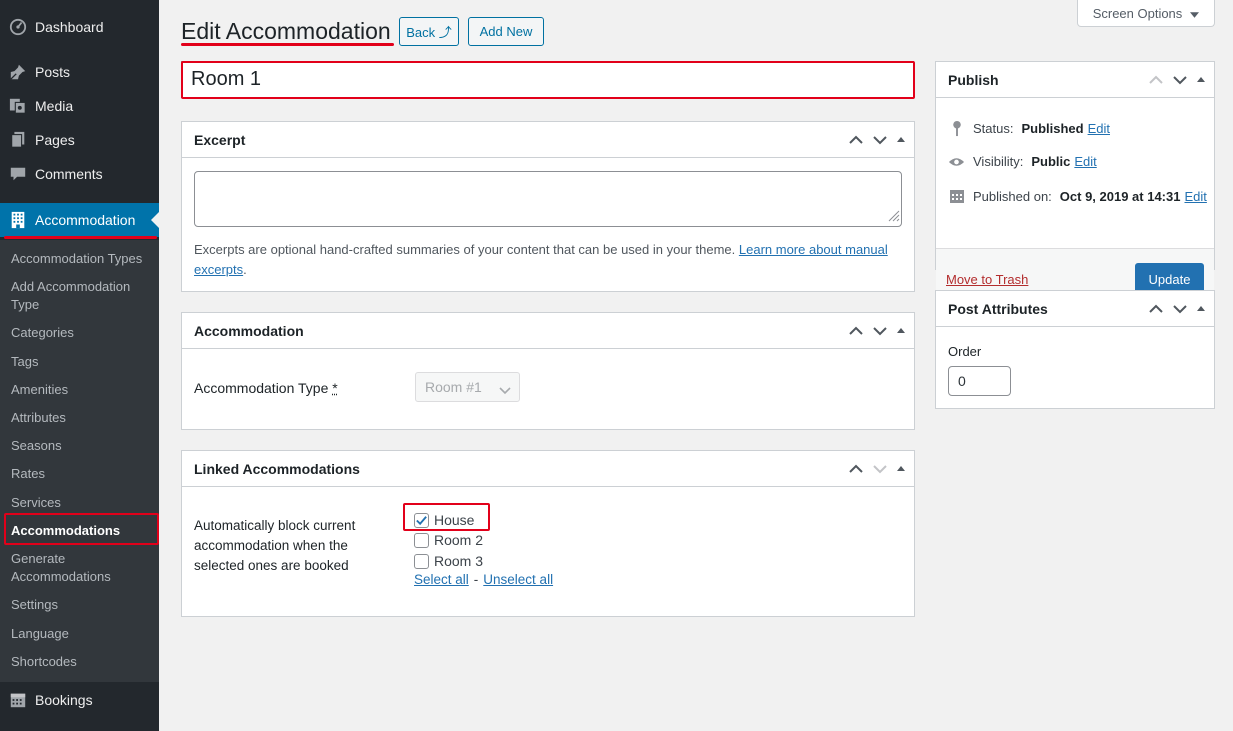  I want to click on linked-option-label: House, so click(454, 520).